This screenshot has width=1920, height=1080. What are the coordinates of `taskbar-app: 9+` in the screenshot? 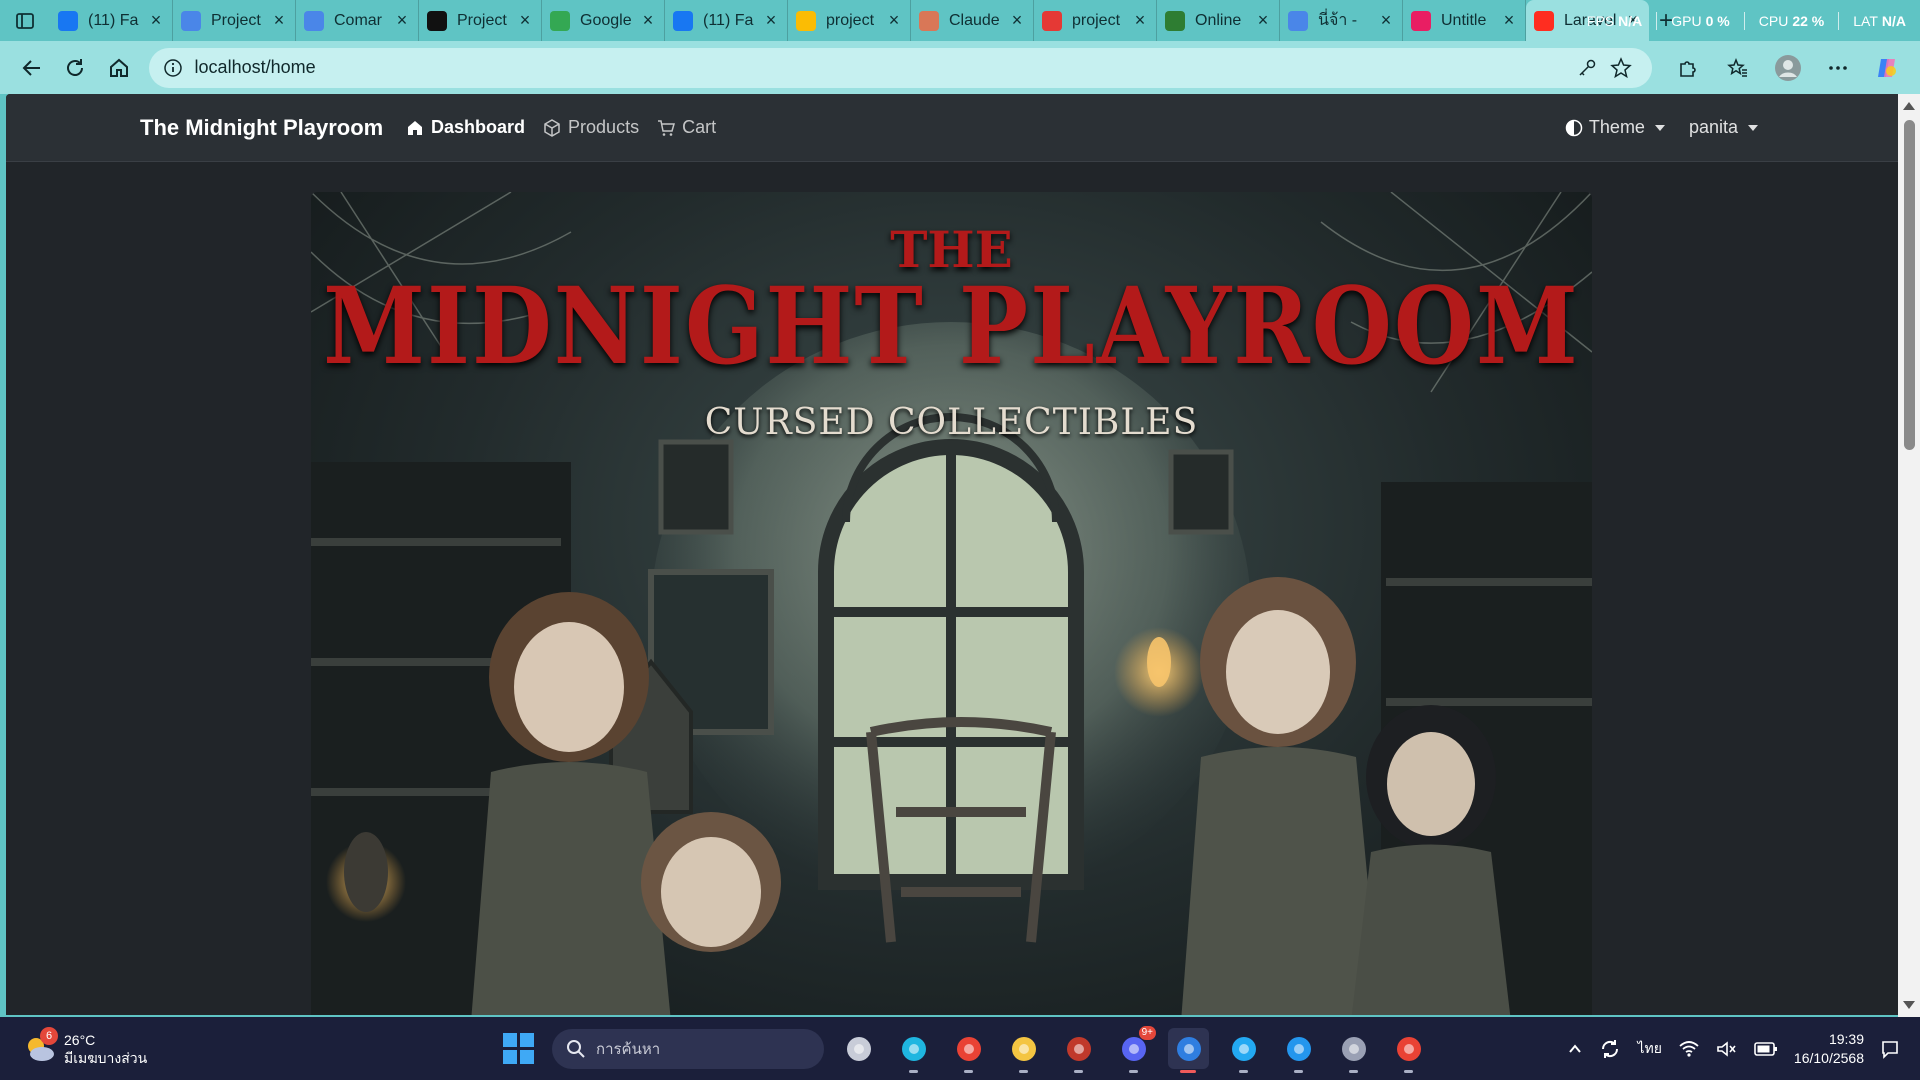 It's located at (1134, 1049).